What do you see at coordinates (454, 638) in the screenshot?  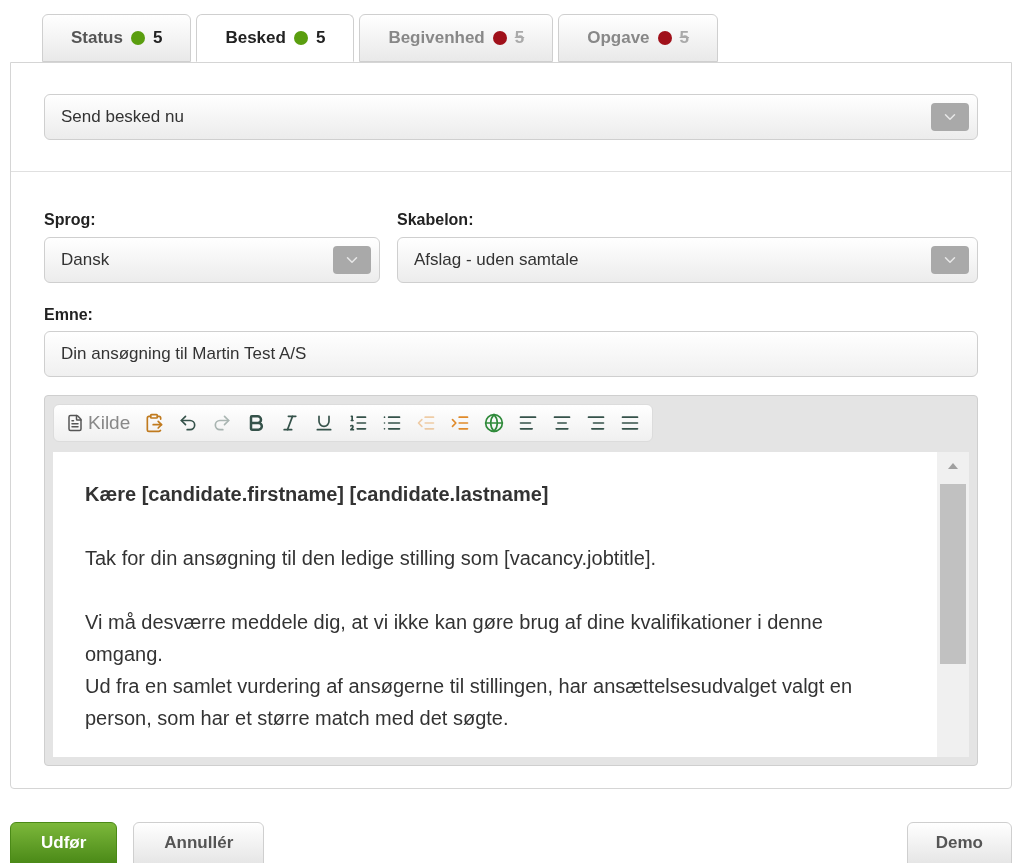 I see `body-text: Vi må desværre meddele dig, at vi ikke kan gøre brug af dine kvalifikationer i denne omgang.` at bounding box center [454, 638].